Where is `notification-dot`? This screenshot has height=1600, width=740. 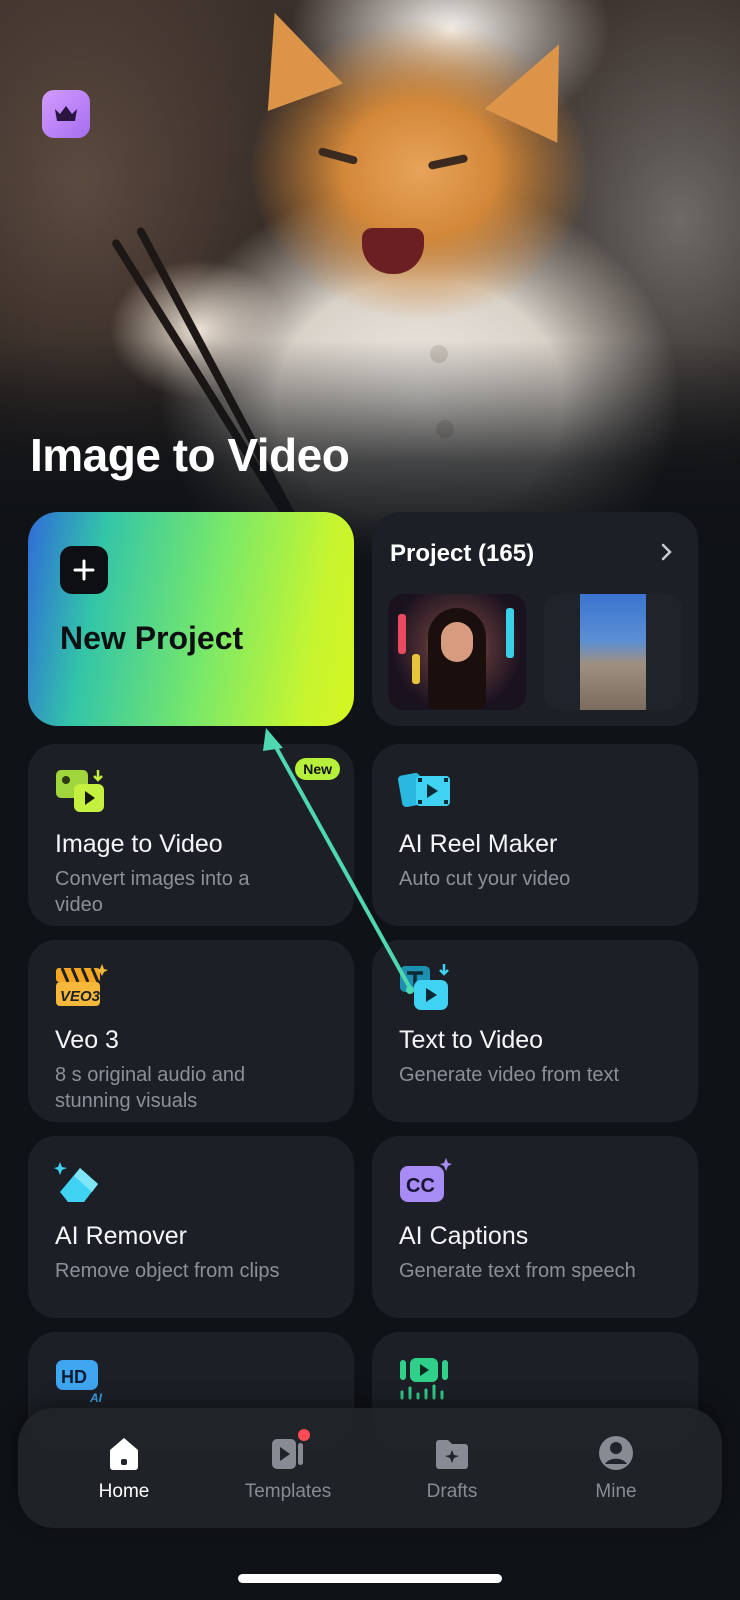
notification-dot is located at coordinates (304, 1435).